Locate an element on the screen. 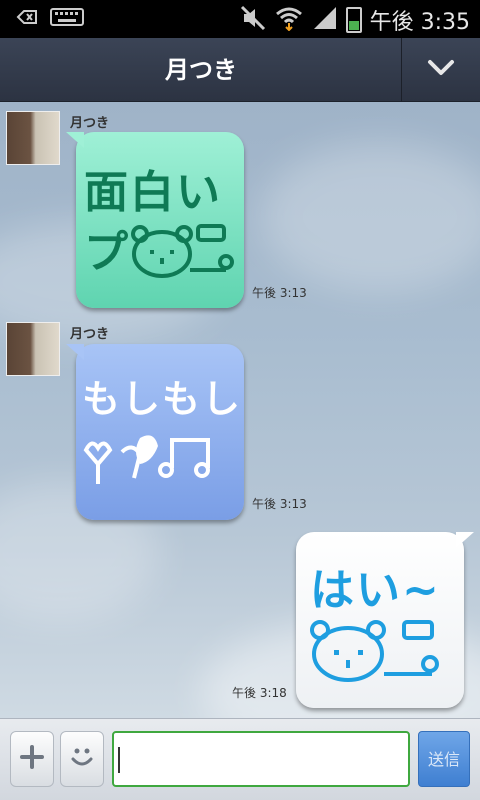 The image size is (480, 800). back-icon is located at coordinates (27, 19).